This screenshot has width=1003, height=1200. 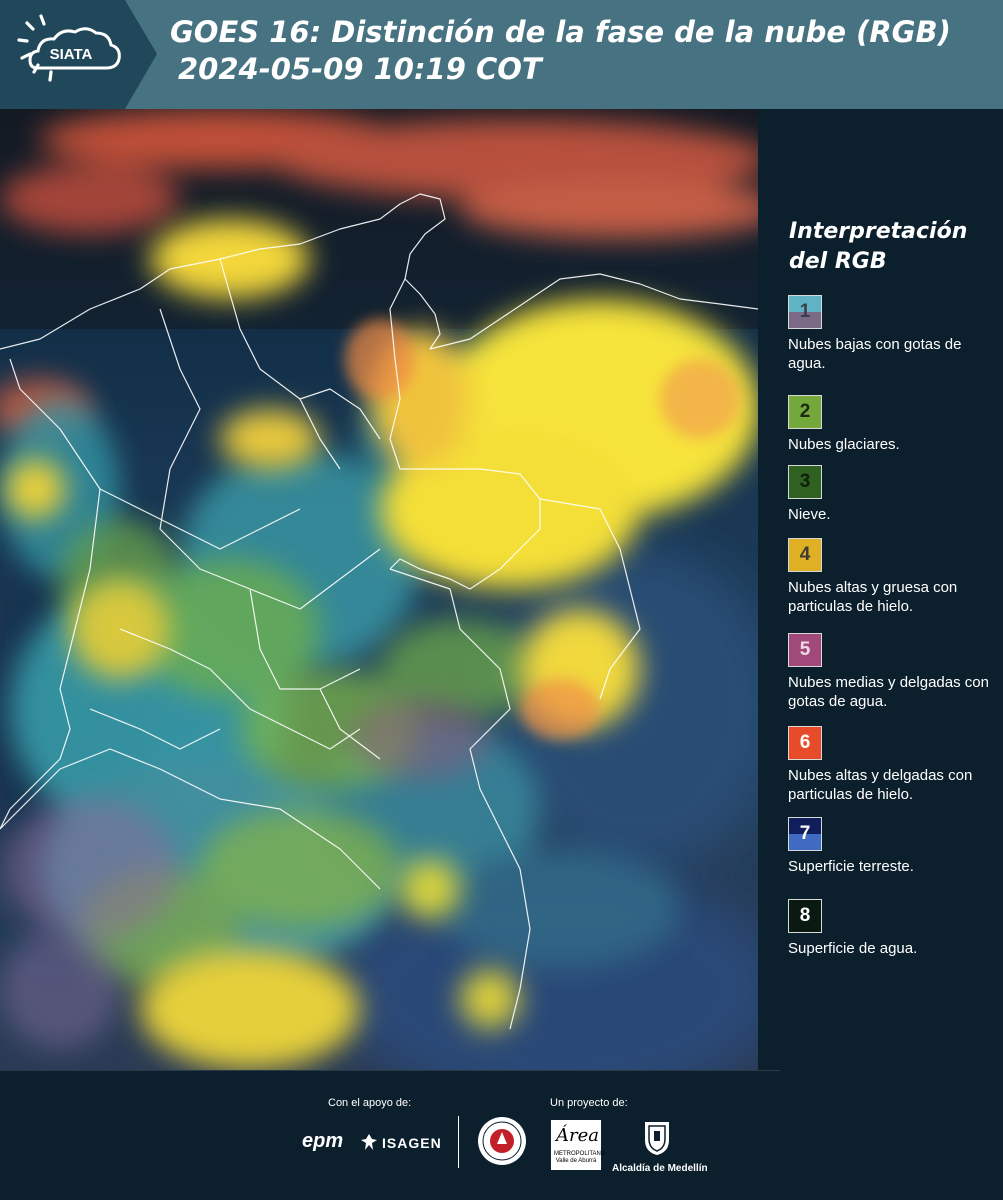 I want to click on legend-label: Nubes glaciares., so click(x=844, y=444).